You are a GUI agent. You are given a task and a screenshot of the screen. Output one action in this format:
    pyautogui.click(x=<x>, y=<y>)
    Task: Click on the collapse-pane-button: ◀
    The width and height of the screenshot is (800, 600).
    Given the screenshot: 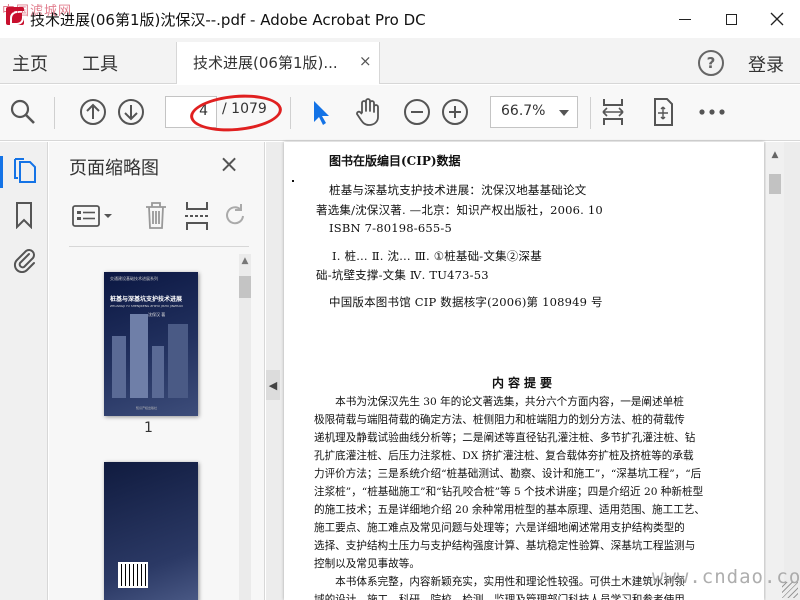 What is the action you would take?
    pyautogui.click(x=273, y=385)
    